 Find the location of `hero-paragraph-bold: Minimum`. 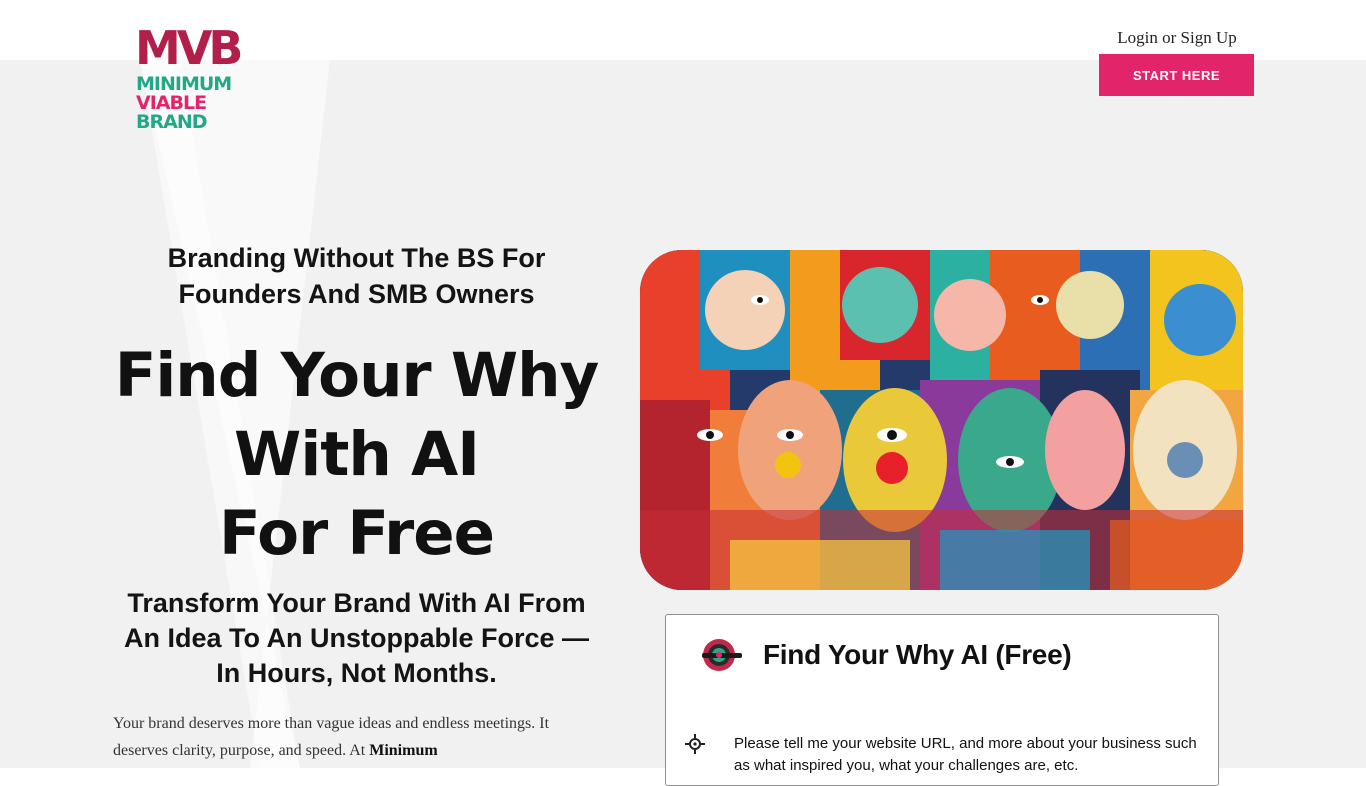

hero-paragraph-bold: Minimum is located at coordinates (403, 750).